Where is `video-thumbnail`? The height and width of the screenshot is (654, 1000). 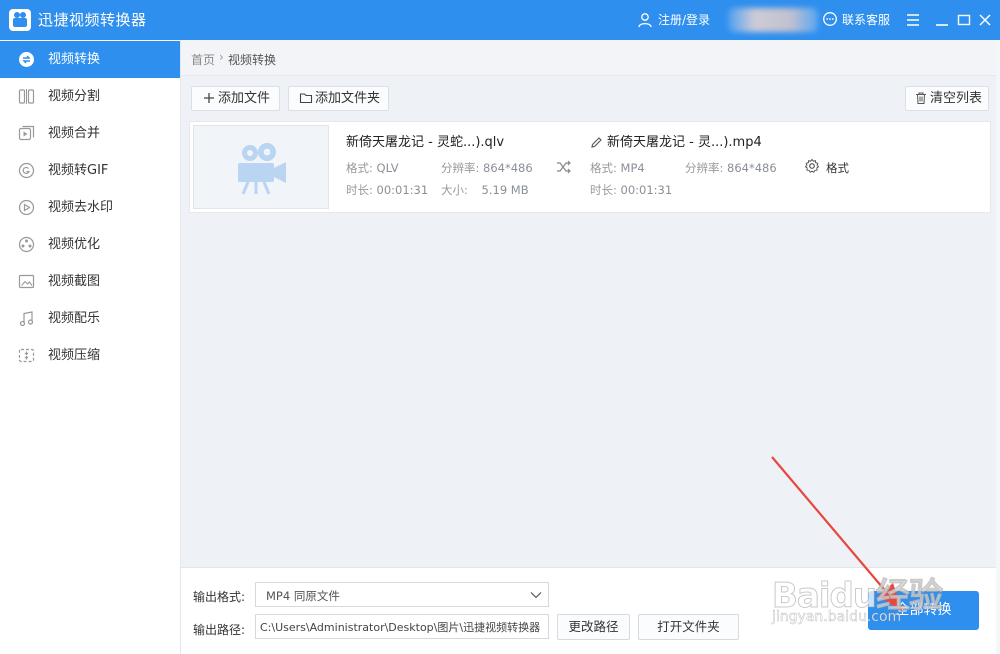
video-thumbnail is located at coordinates (261, 167).